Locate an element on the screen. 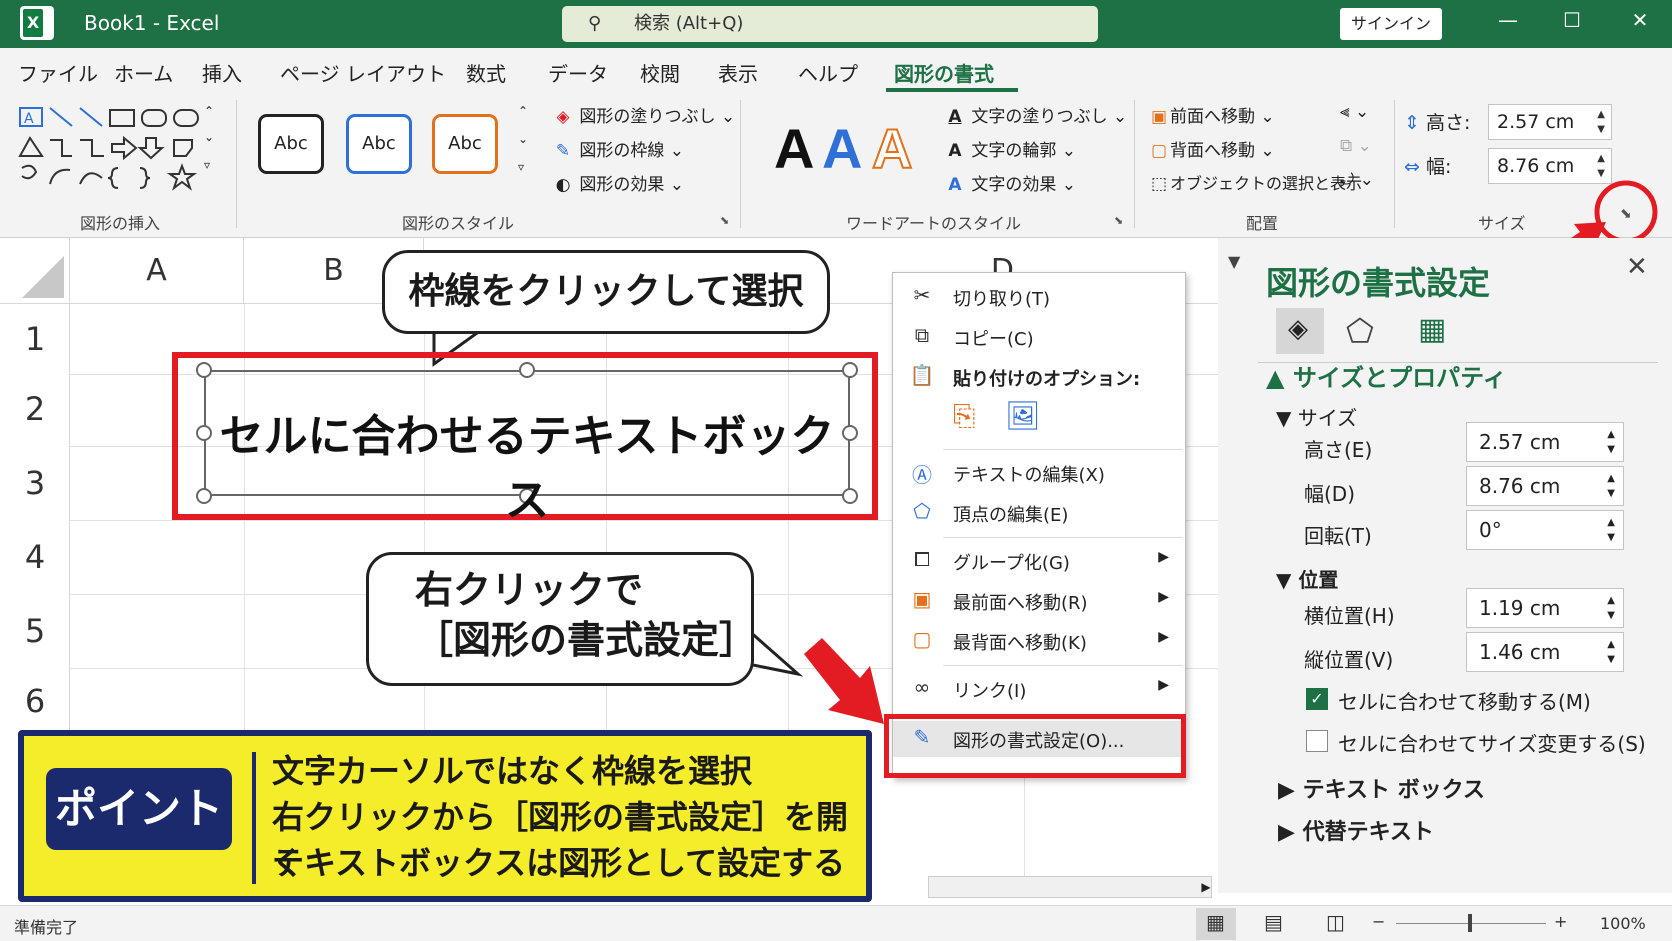 This screenshot has height=941, width=1672. tab-insert: 挿入 is located at coordinates (222, 72).